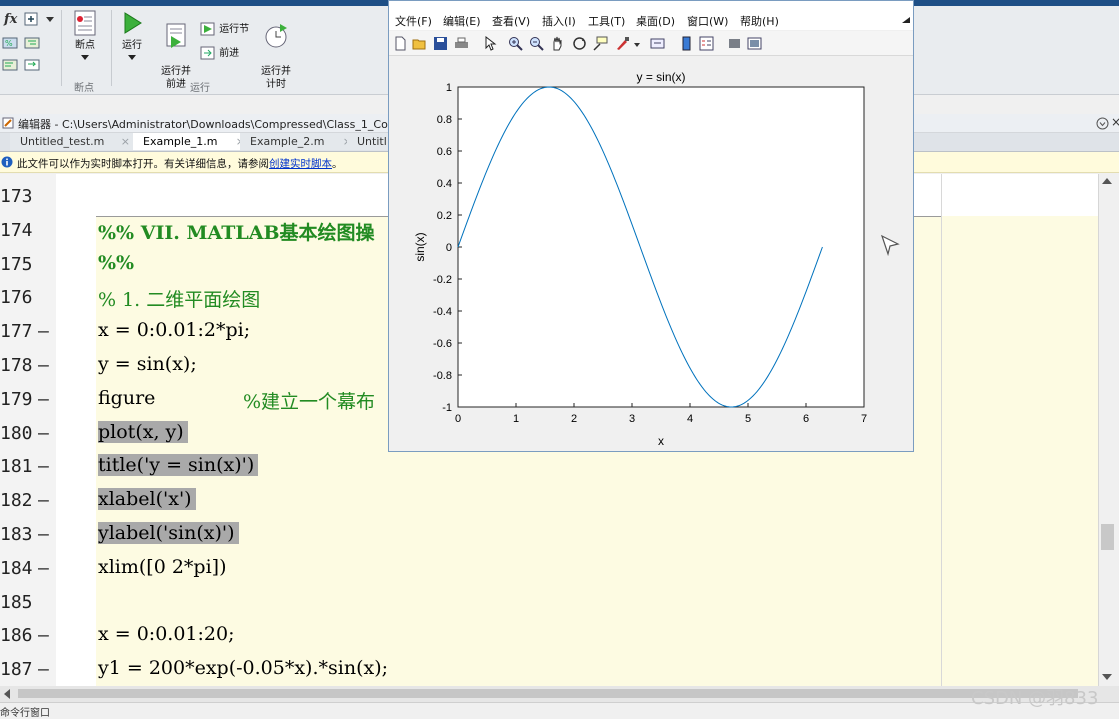  I want to click on menu-file: 文件(F), so click(413, 21).